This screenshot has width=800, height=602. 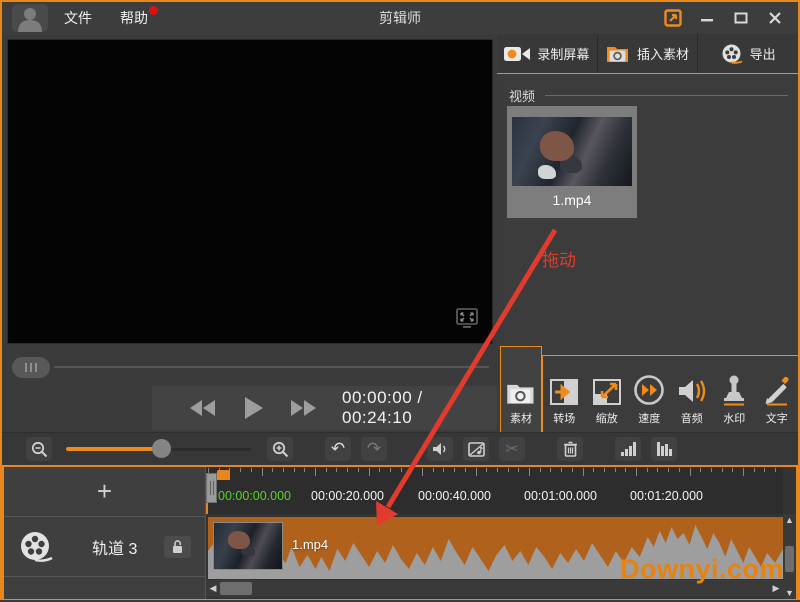 What do you see at coordinates (236, 588) in the screenshot?
I see `hscroll-thumb` at bounding box center [236, 588].